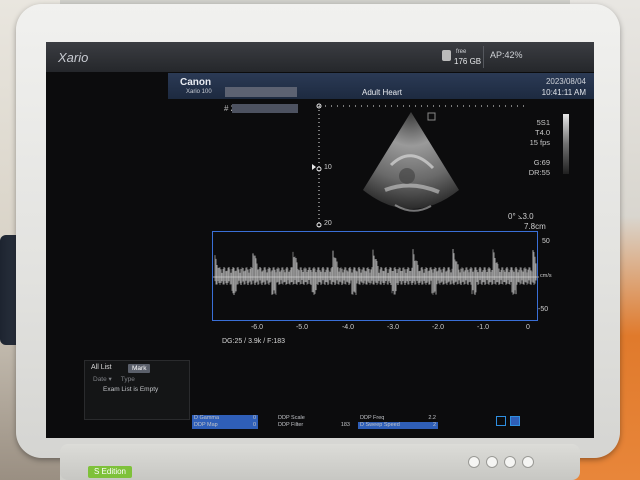 The image size is (640, 480). Describe the element at coordinates (225, 425) in the screenshot. I see `ddp-map-control: DDP Map 0` at that location.